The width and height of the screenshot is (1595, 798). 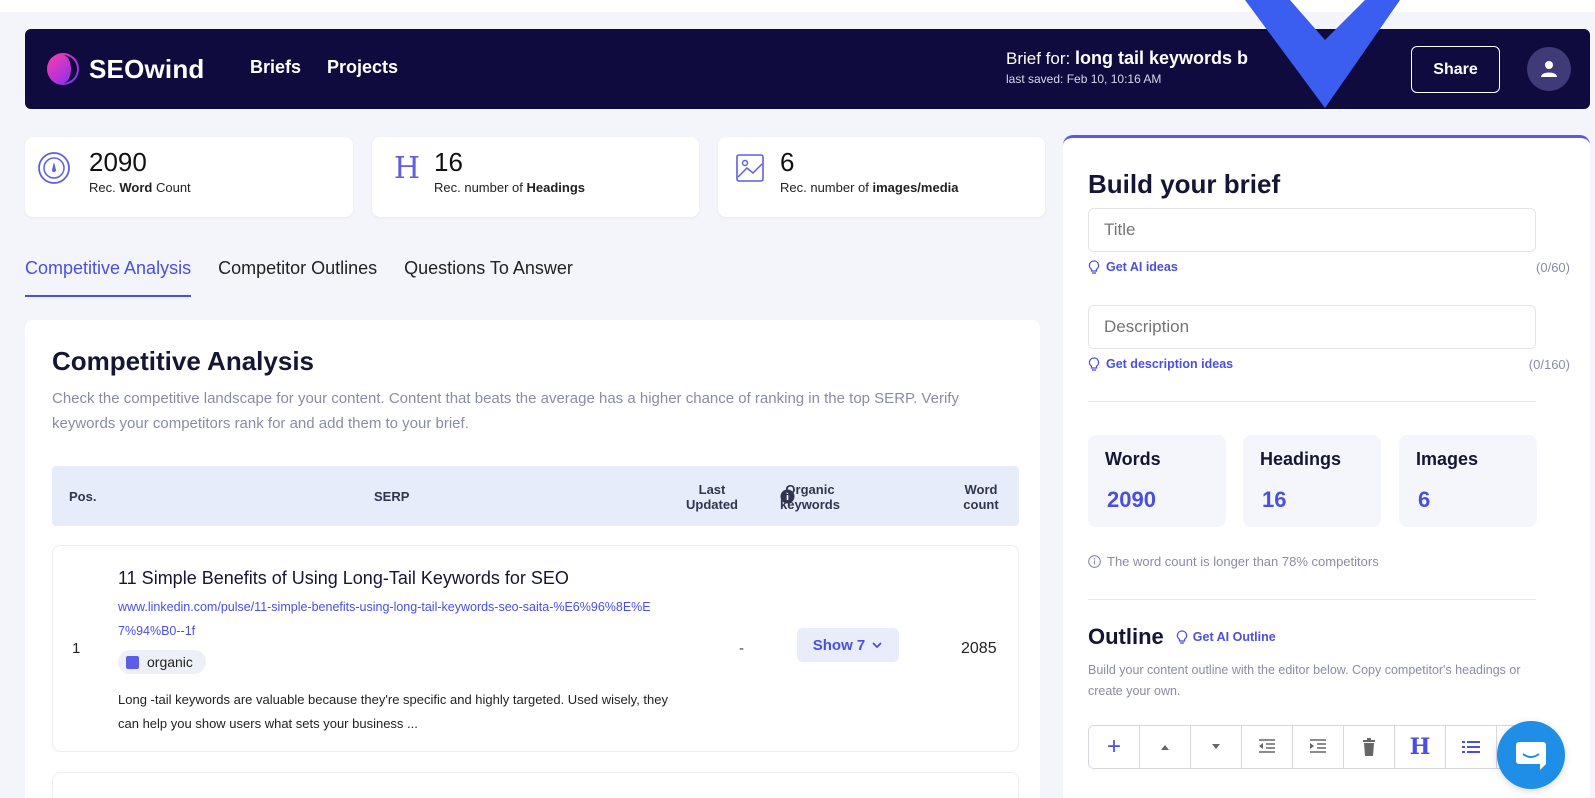 What do you see at coordinates (108, 277) in the screenshot?
I see `tab-competitive-analysis: Competitive Analysis` at bounding box center [108, 277].